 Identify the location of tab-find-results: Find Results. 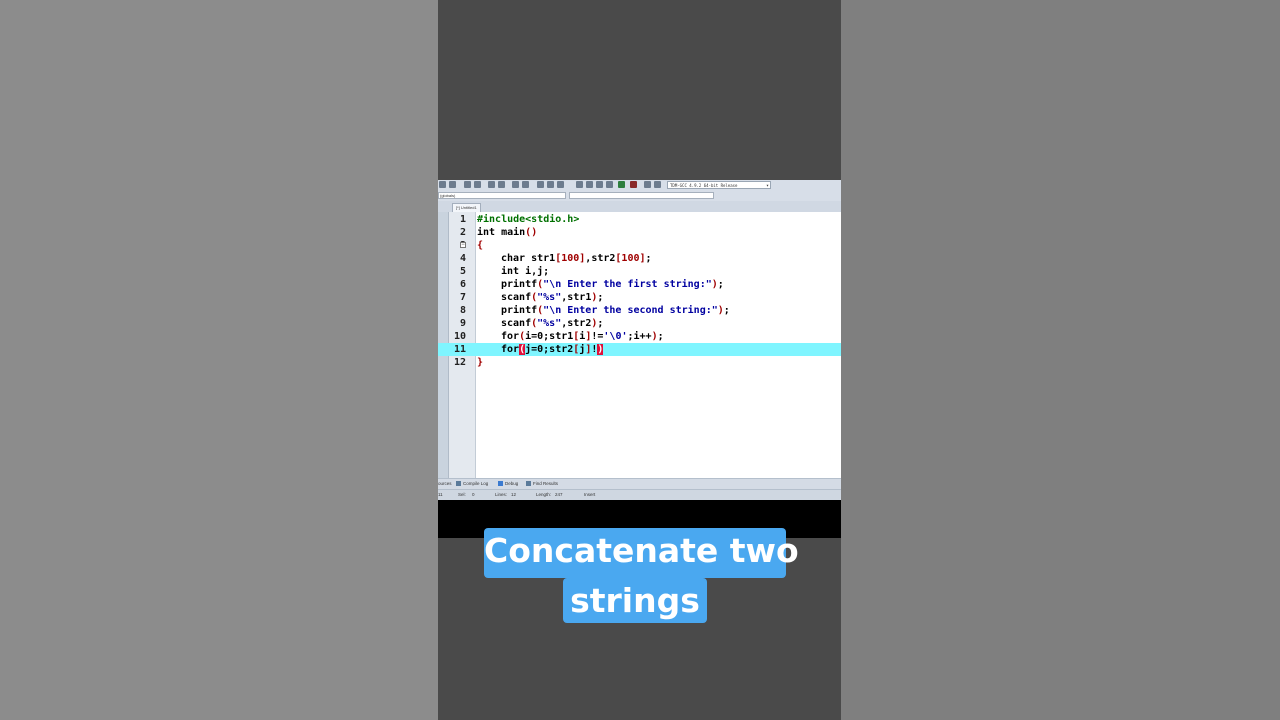
(542, 484).